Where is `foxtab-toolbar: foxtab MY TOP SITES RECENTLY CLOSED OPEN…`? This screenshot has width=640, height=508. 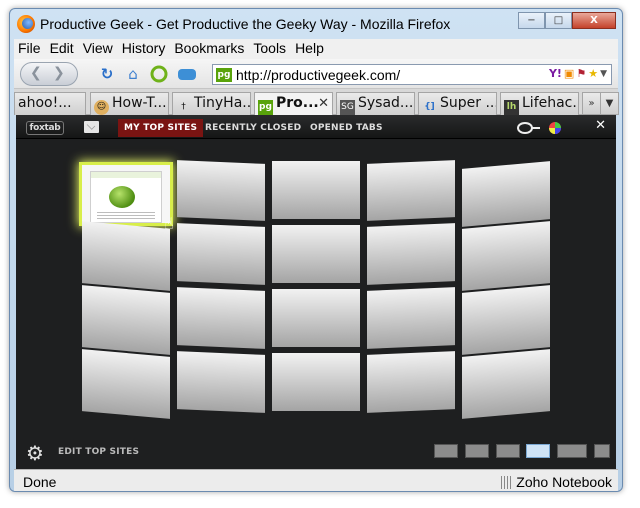 foxtab-toolbar: foxtab MY TOP SITES RECENTLY CLOSED OPEN… is located at coordinates (316, 127).